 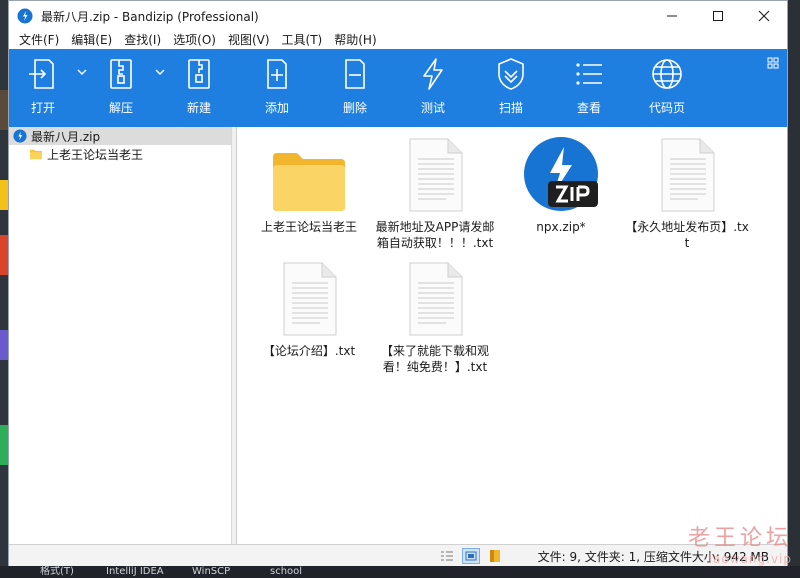 I want to click on tree-item-folder: 上老王论坛当老王, so click(x=120, y=154).